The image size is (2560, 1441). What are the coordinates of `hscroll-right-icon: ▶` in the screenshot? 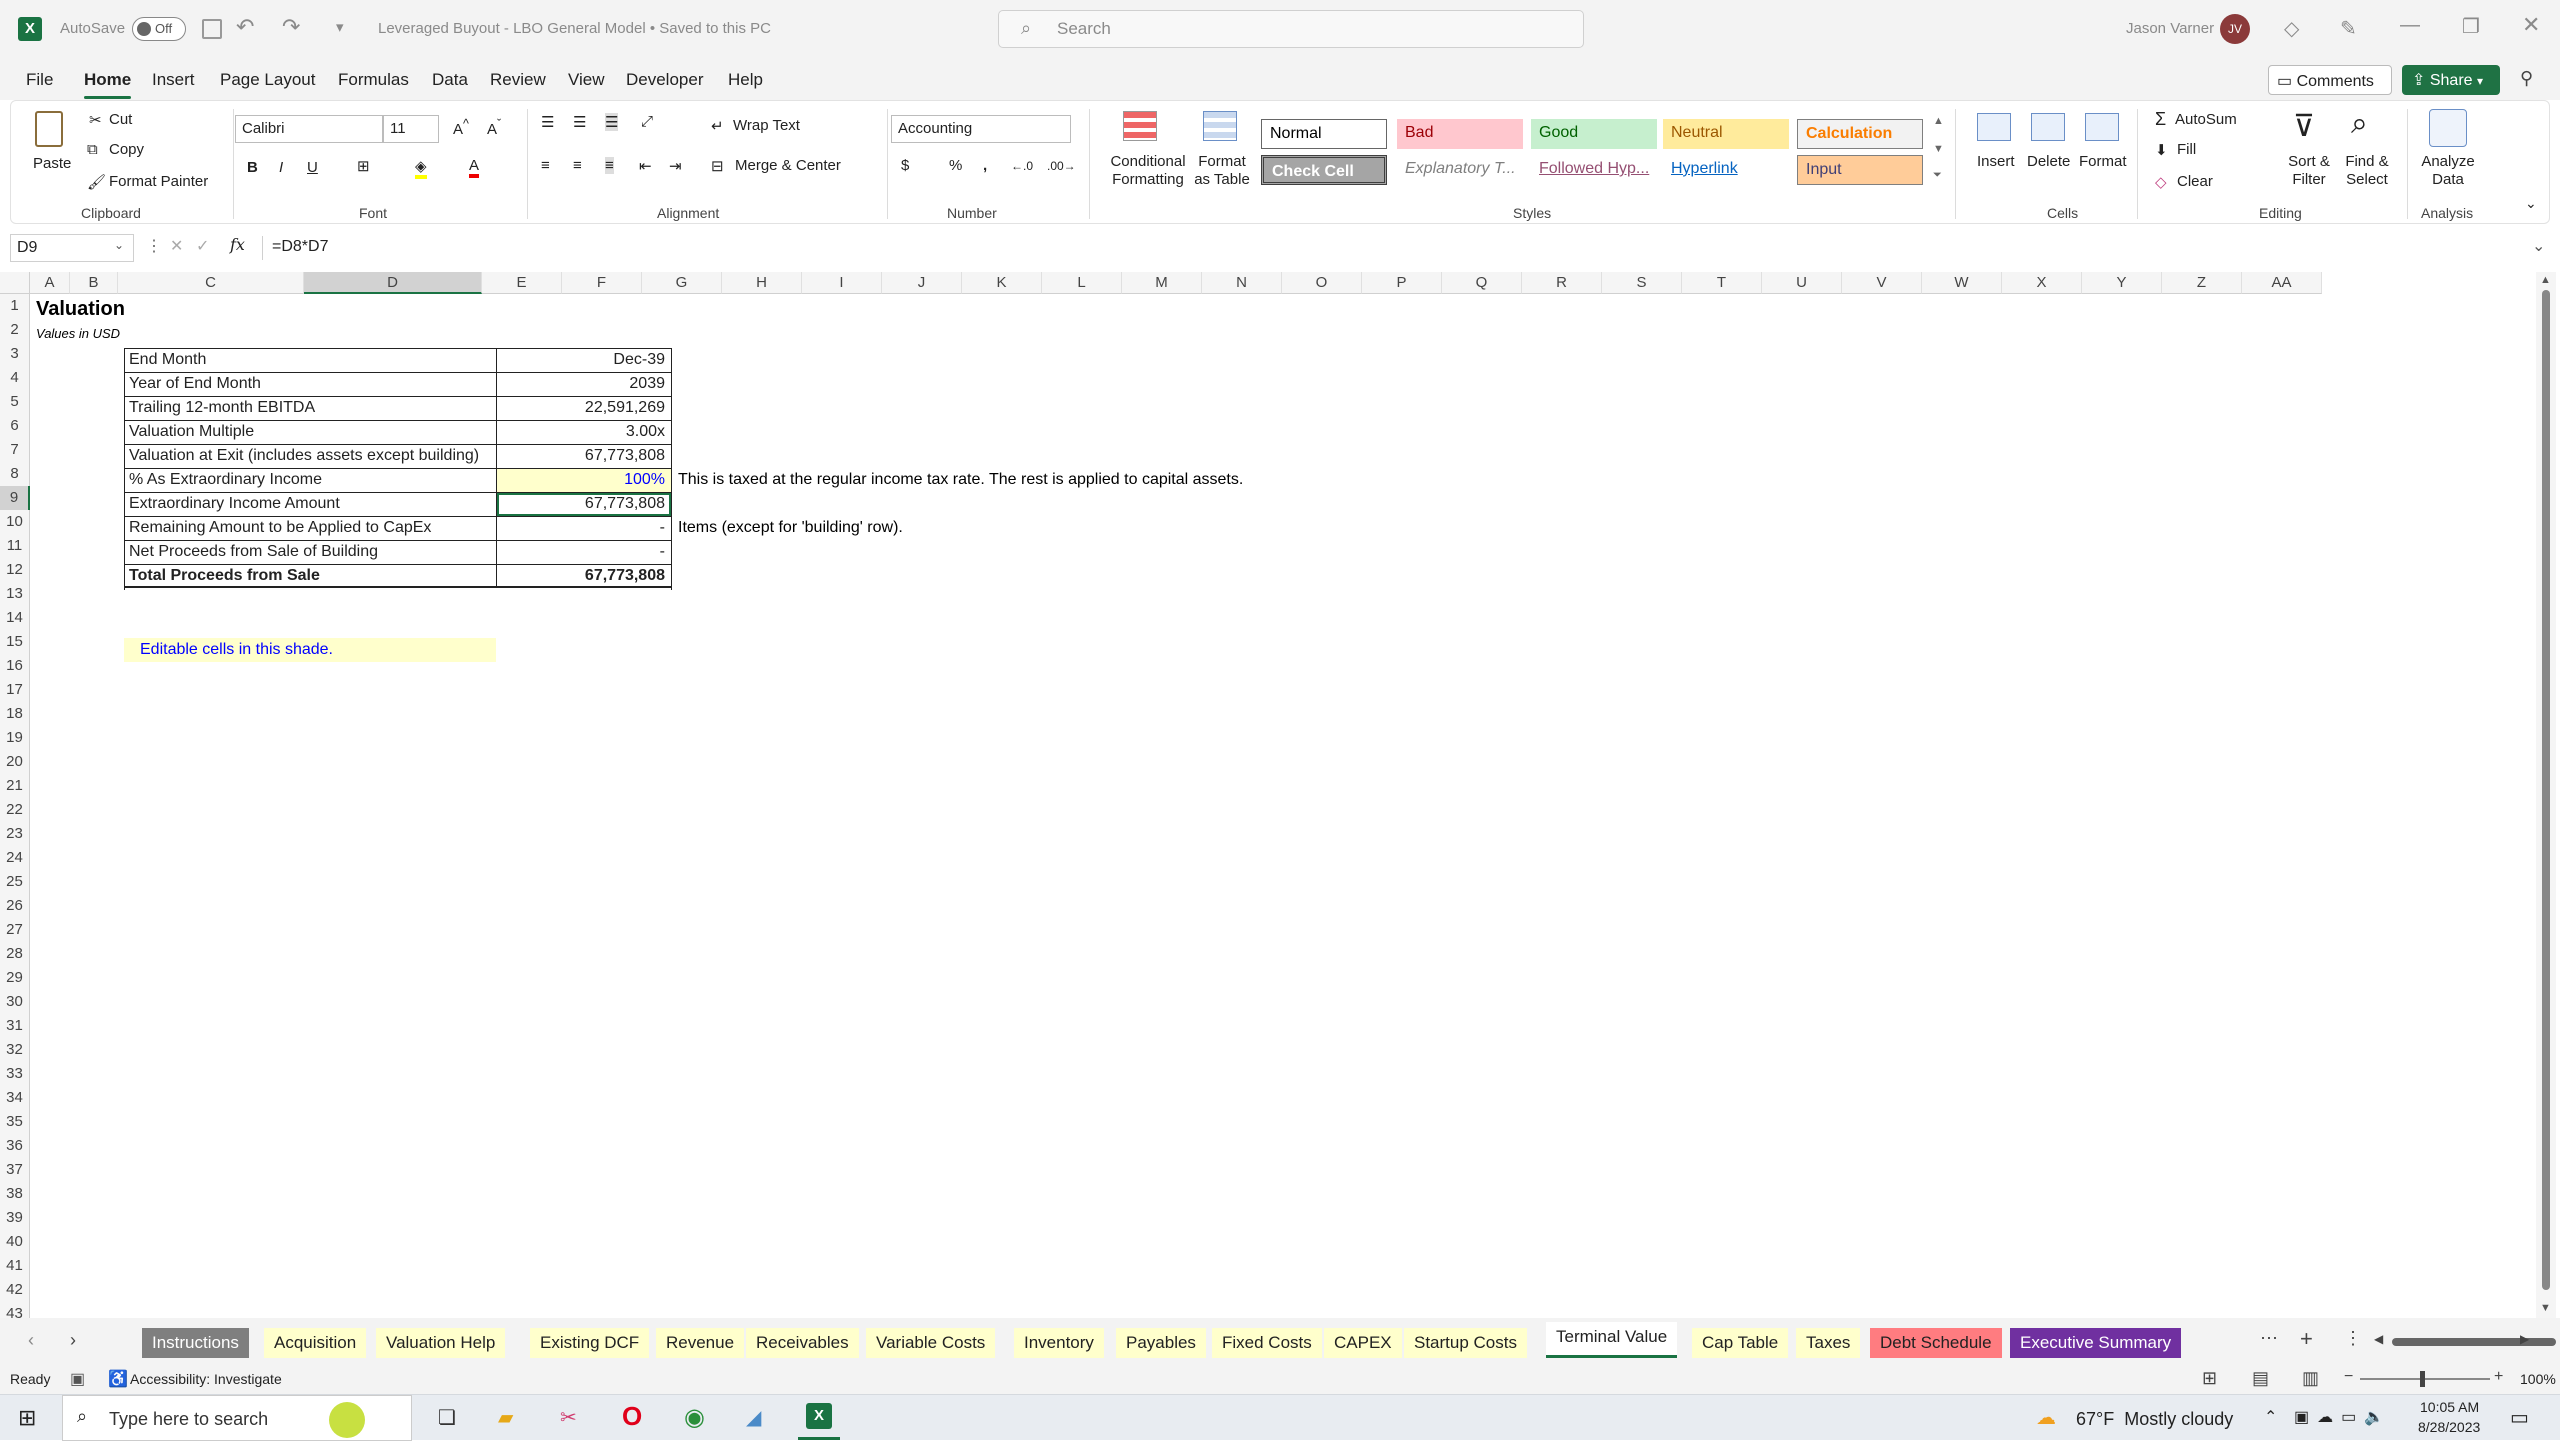 It's located at (2524, 1339).